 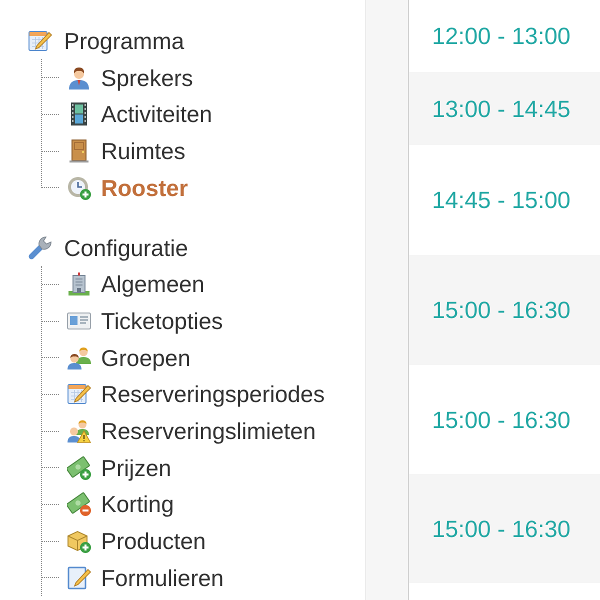 I want to click on door-icon, so click(x=79, y=151).